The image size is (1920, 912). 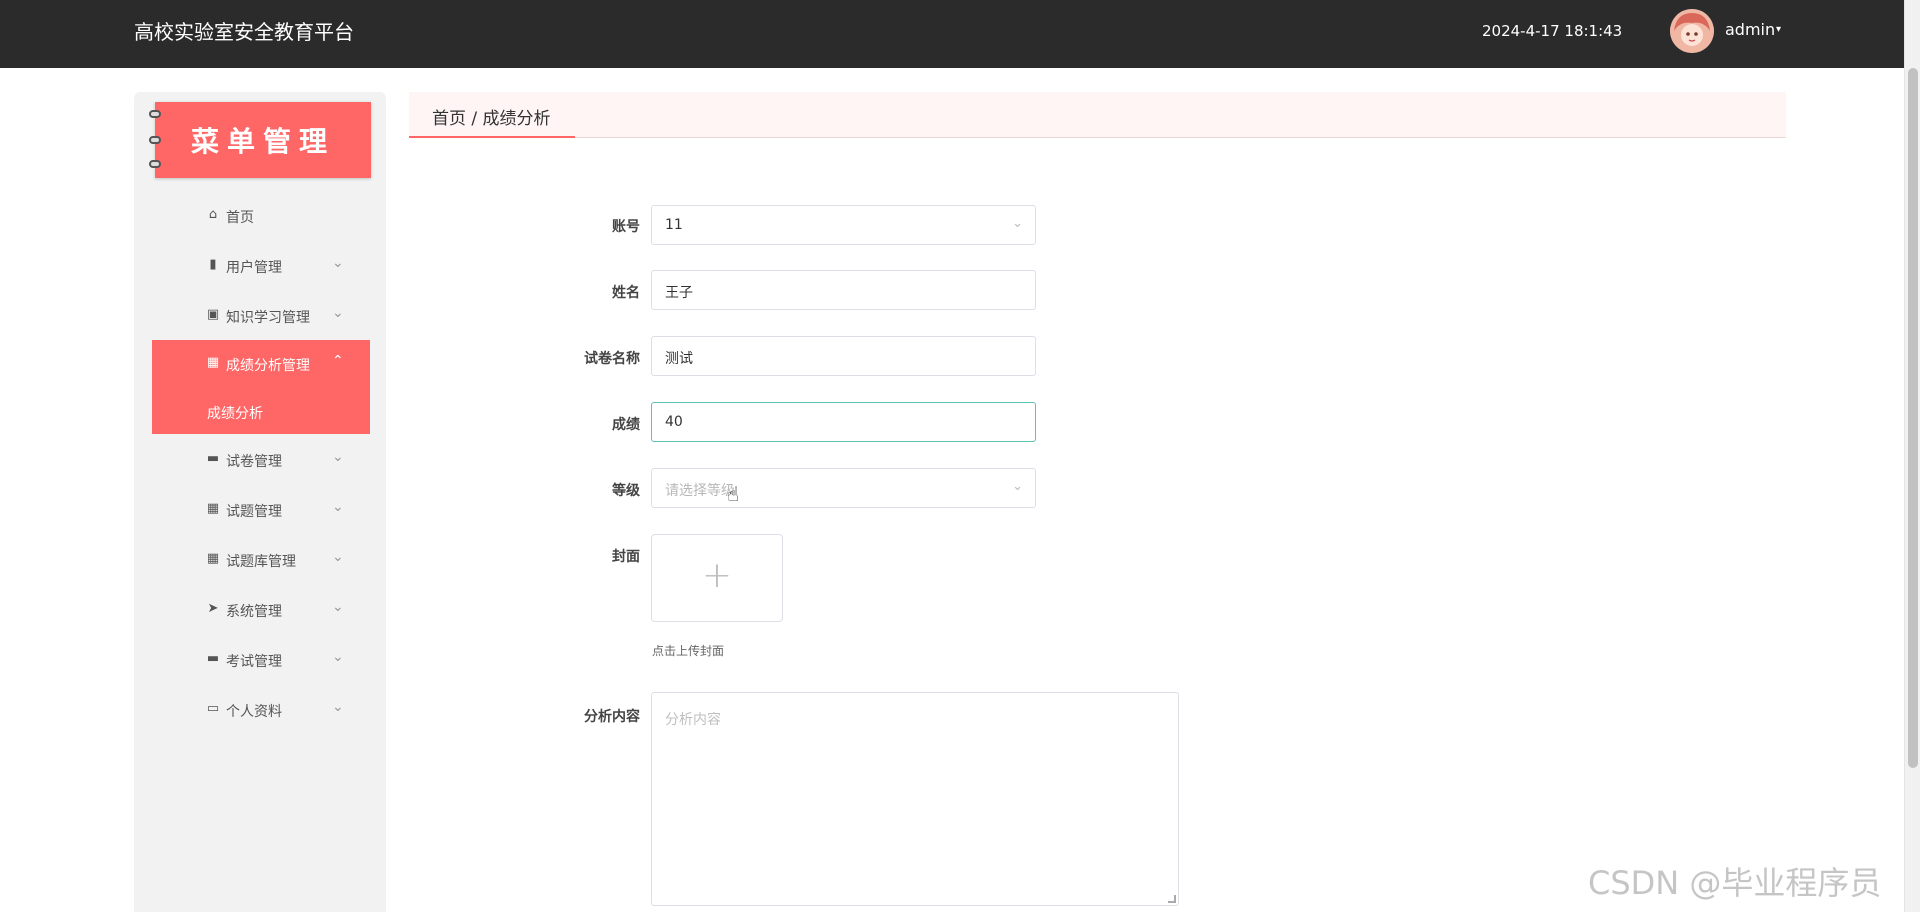 I want to click on score-field: 40, so click(x=843, y=422).